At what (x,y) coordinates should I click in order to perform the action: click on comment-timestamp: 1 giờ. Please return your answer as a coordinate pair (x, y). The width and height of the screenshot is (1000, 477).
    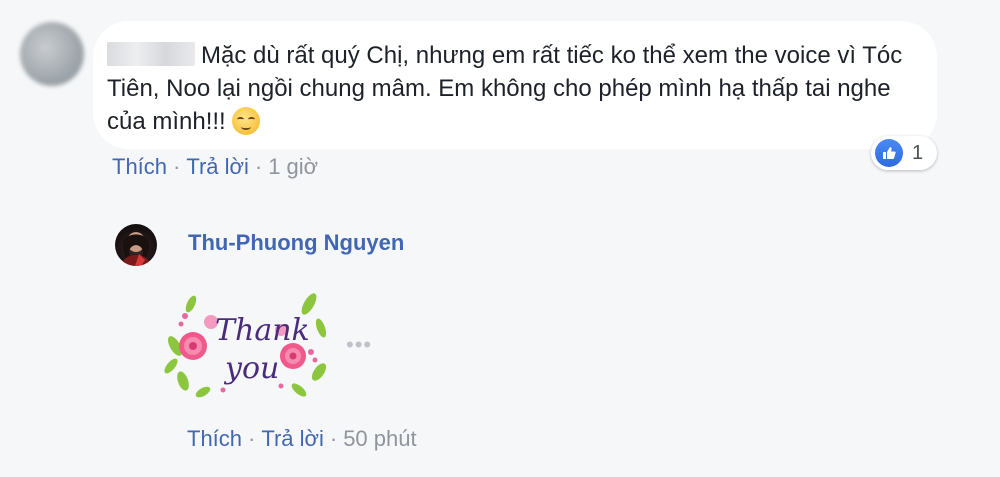
    Looking at the image, I should click on (293, 167).